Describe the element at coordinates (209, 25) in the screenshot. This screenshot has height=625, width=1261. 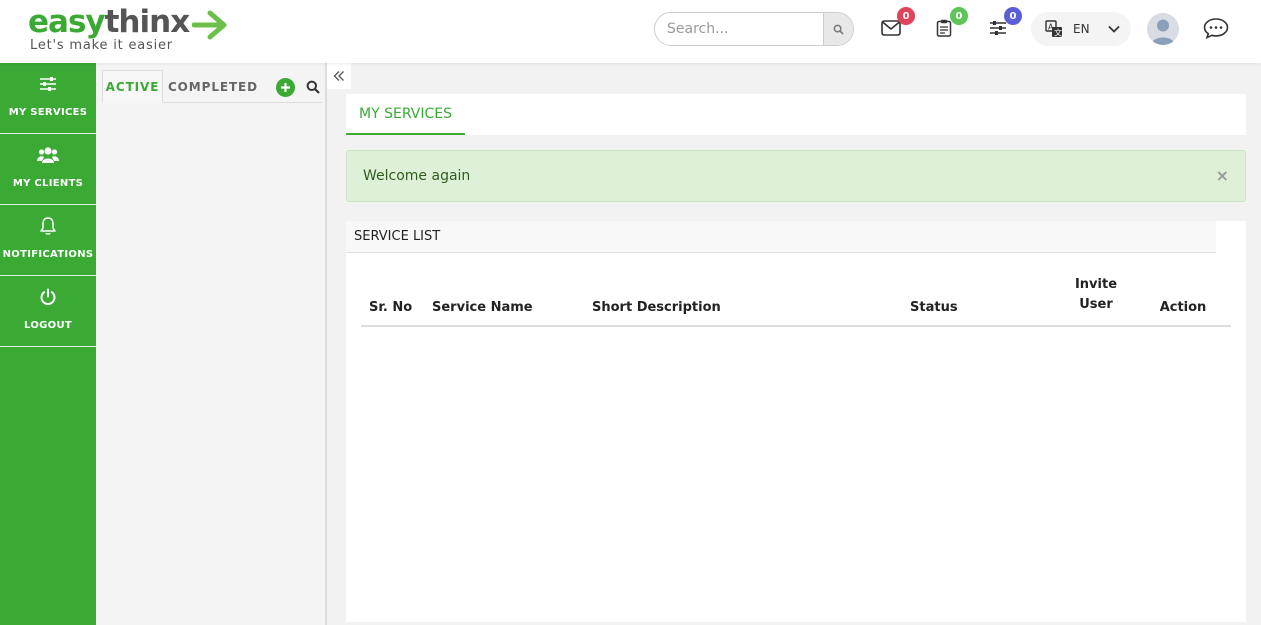
I see `logo-arrow-icon` at that location.